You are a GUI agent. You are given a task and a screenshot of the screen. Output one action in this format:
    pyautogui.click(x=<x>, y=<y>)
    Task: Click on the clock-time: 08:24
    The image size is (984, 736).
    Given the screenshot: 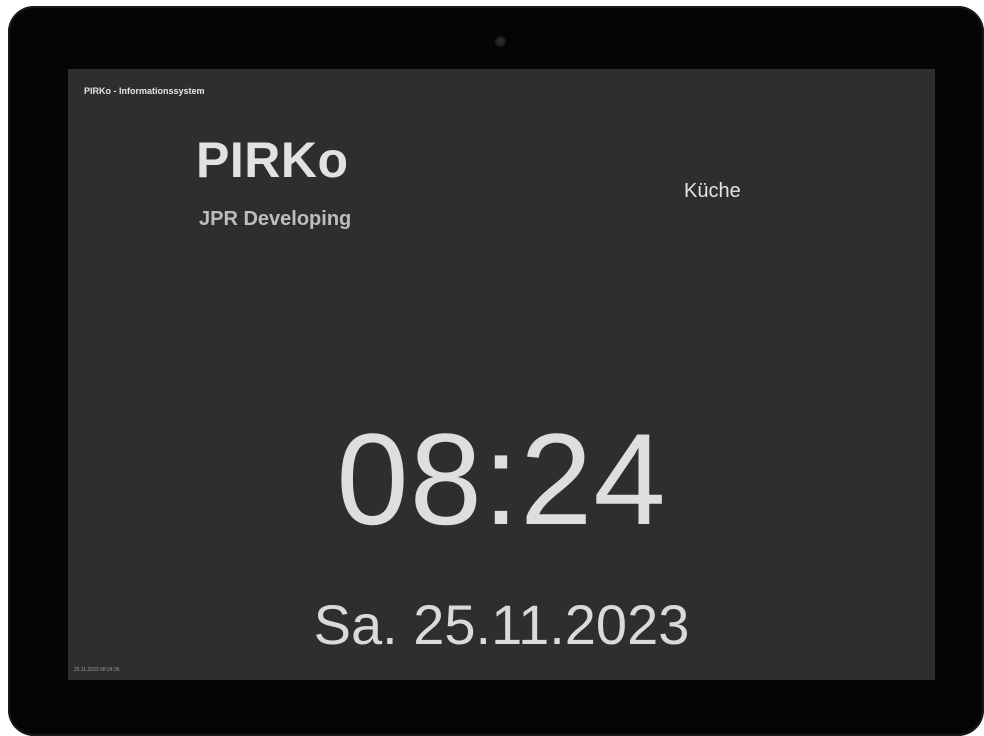 What is the action you would take?
    pyautogui.click(x=501, y=479)
    